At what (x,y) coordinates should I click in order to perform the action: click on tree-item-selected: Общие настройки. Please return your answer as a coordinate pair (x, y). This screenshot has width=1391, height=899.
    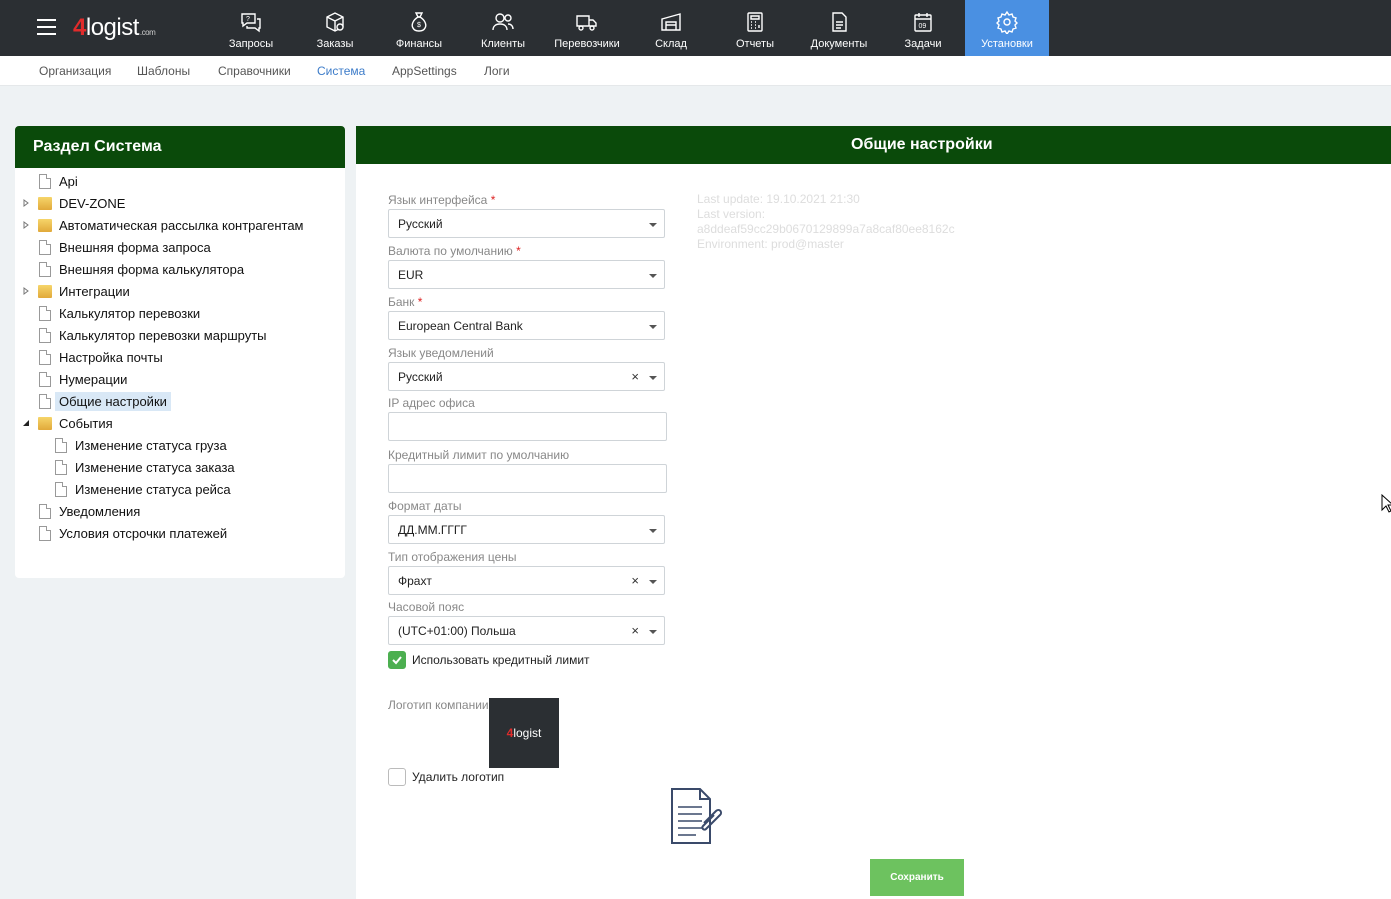
    Looking at the image, I should click on (105, 401).